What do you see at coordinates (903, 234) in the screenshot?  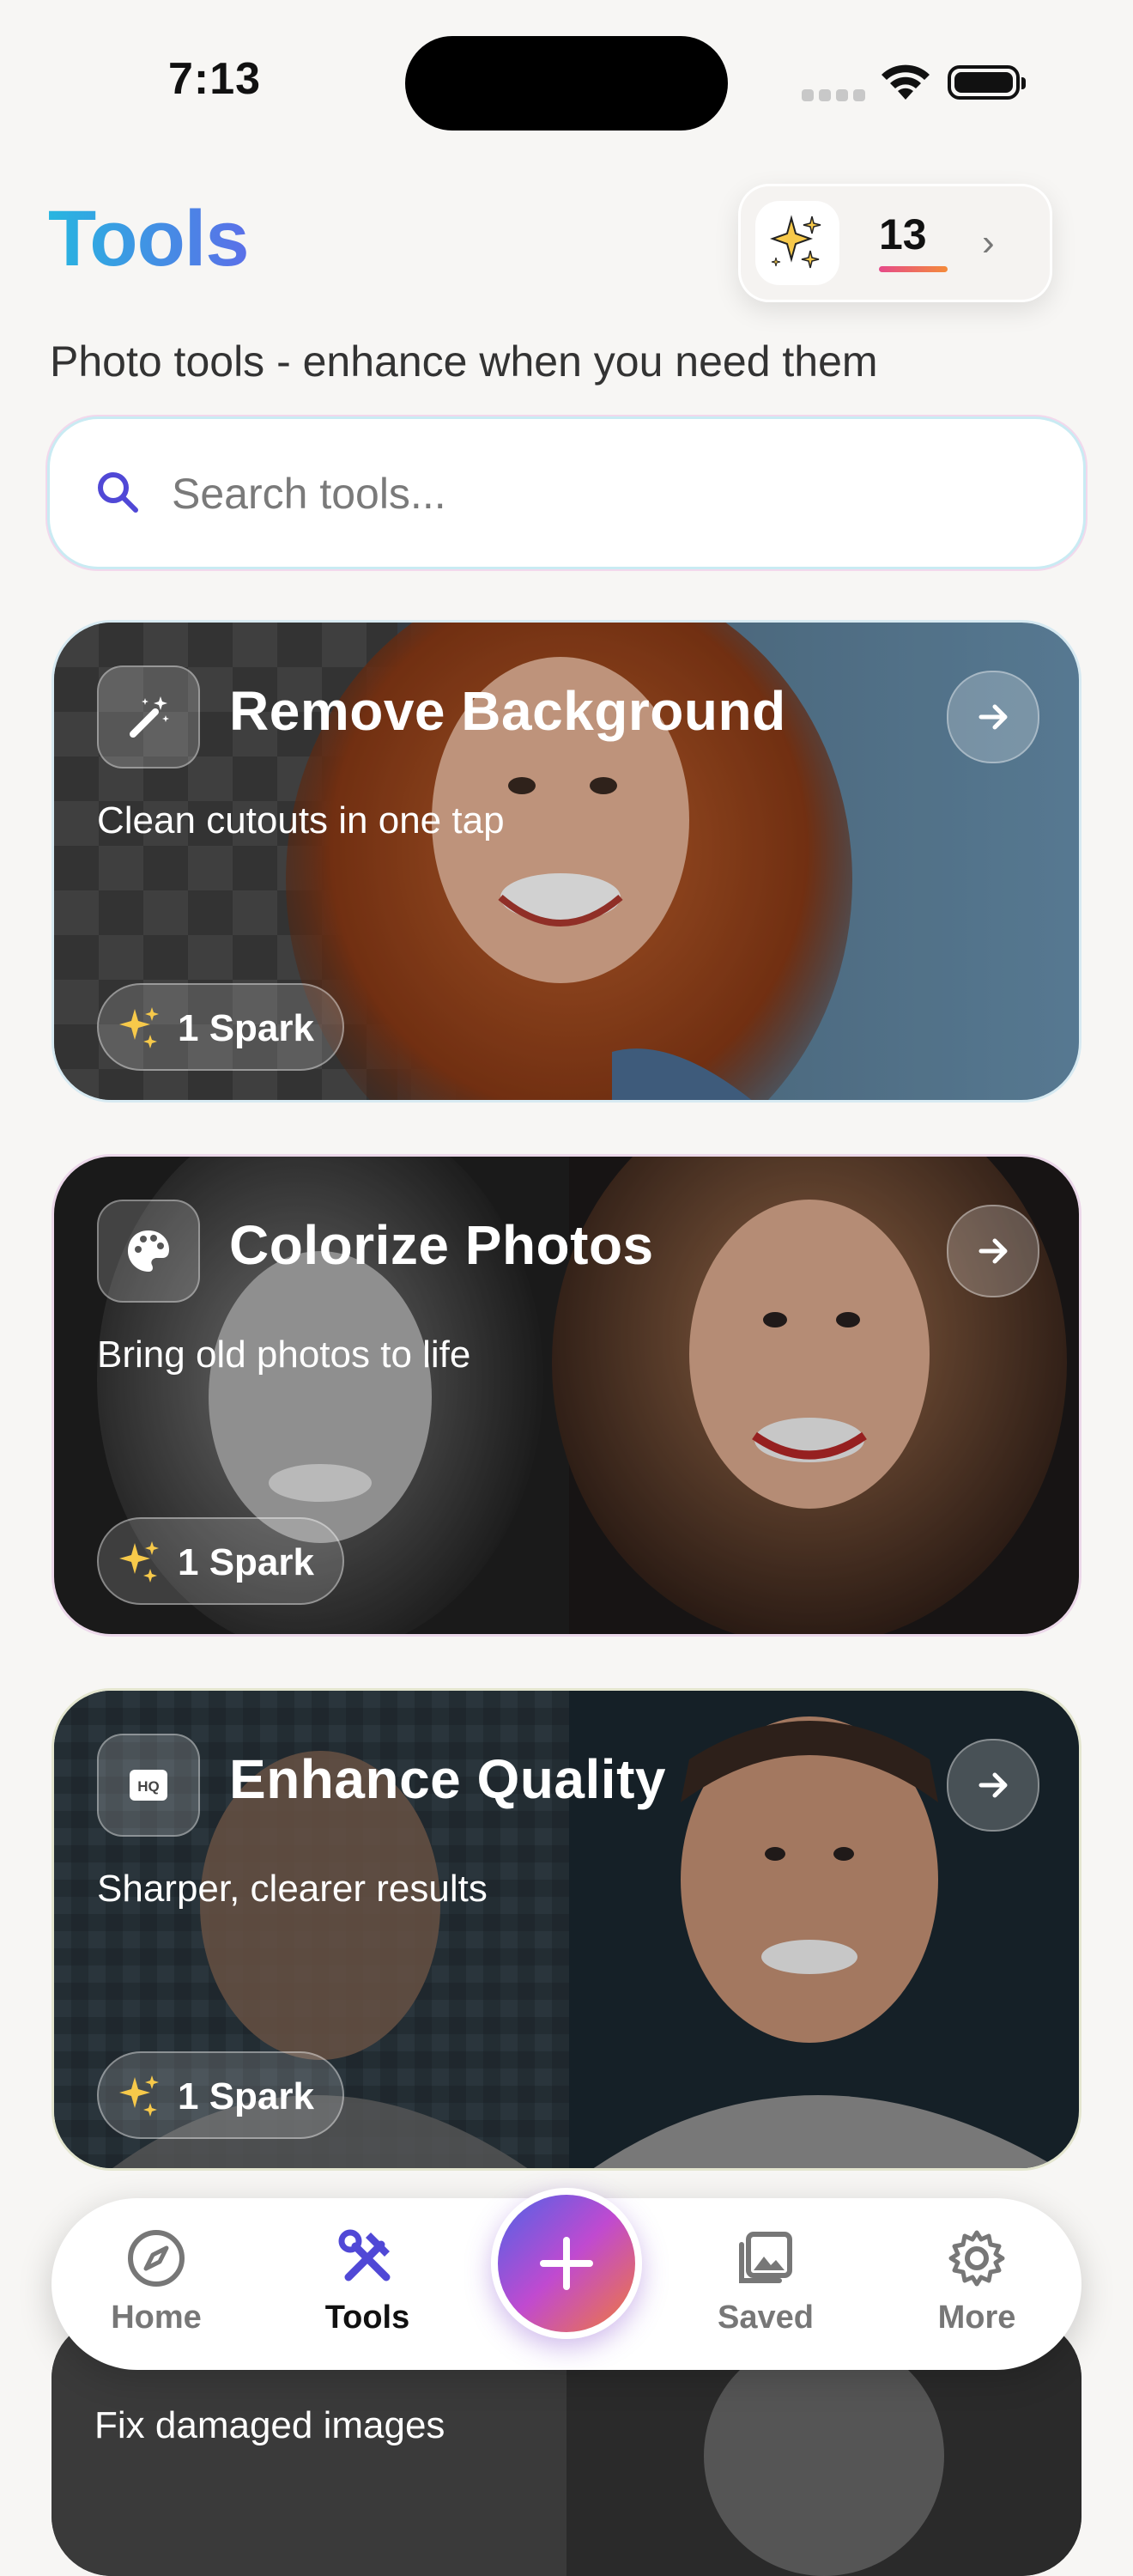 I see `spark-count: 13` at bounding box center [903, 234].